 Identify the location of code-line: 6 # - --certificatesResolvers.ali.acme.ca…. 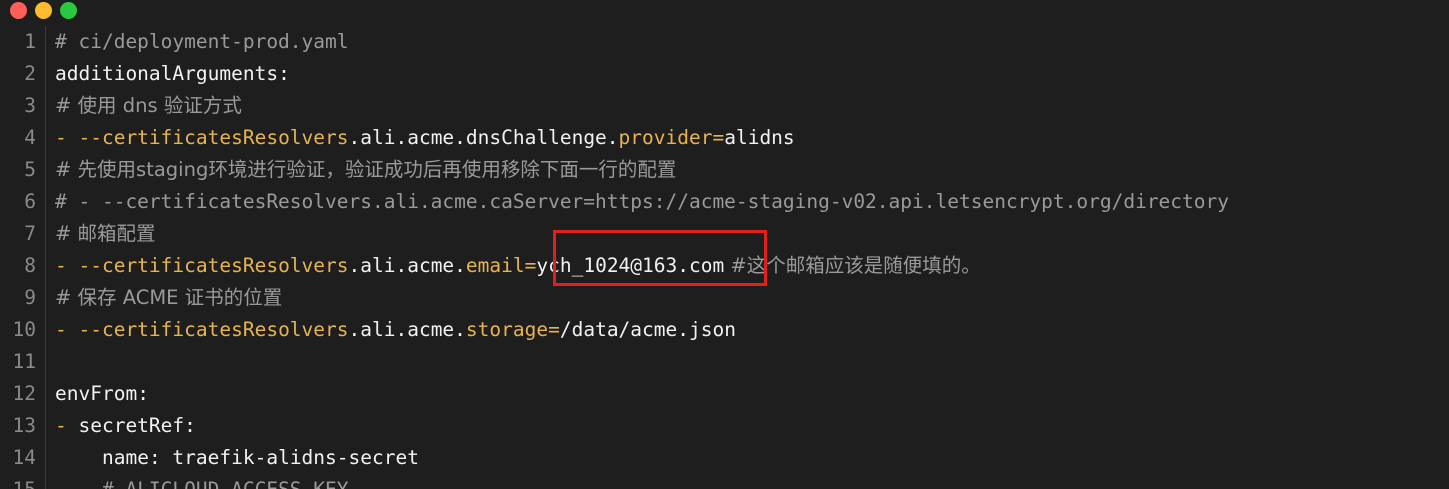
(724, 202).